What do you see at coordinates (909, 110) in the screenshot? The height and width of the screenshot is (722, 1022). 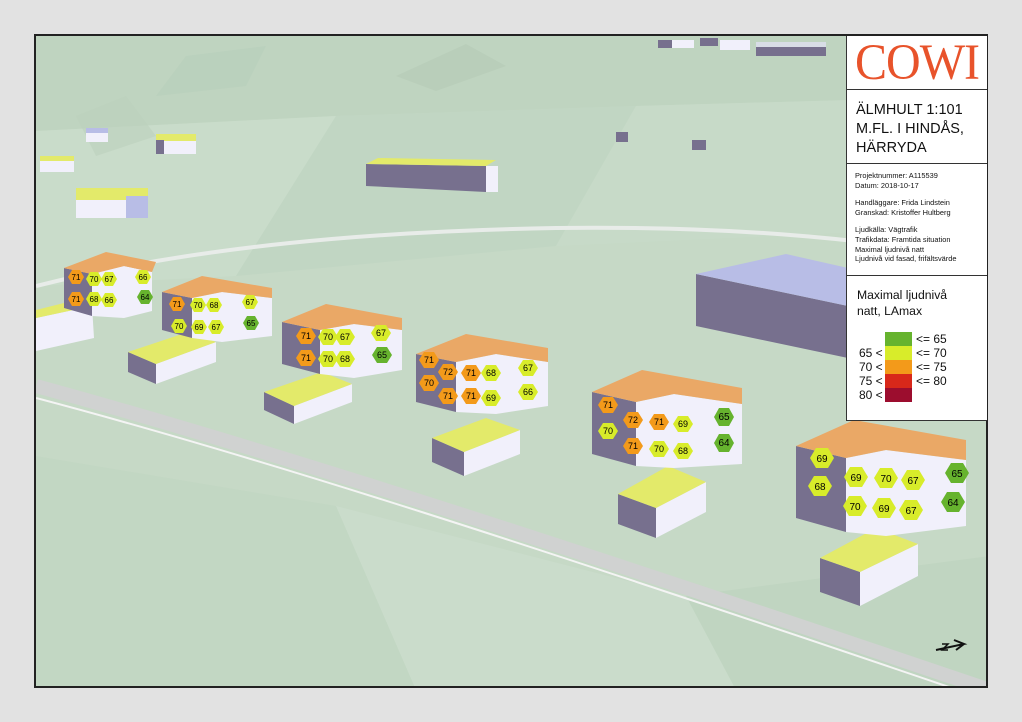 I see `title-line: ÄLMHULT 1:101` at bounding box center [909, 110].